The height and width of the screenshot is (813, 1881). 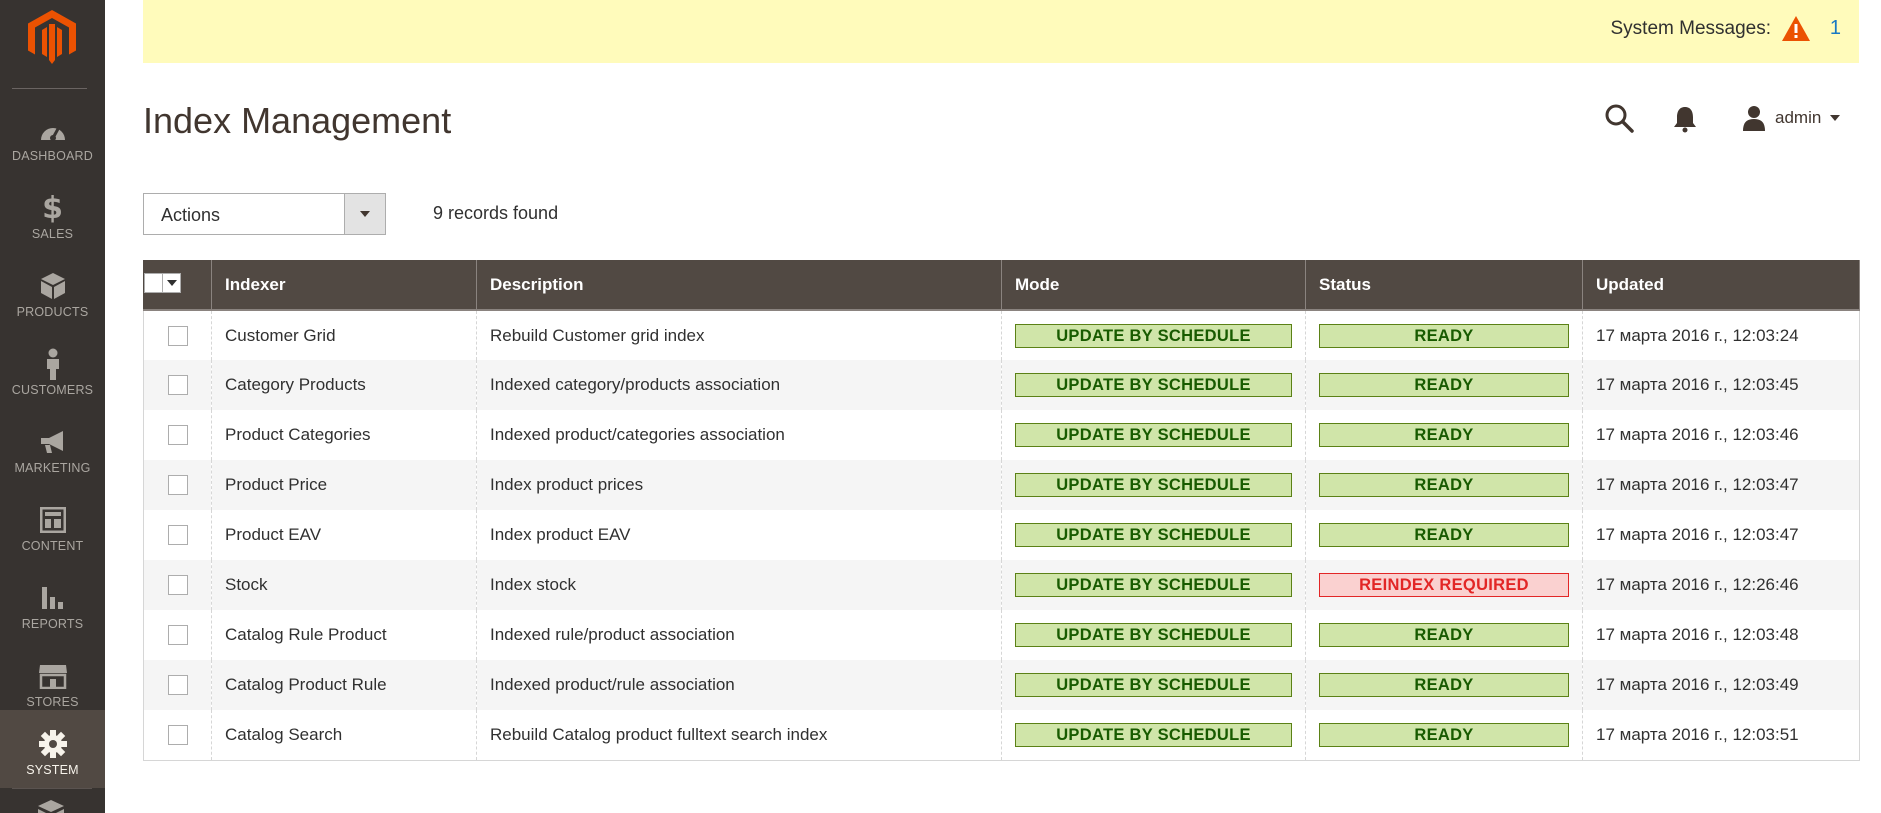 What do you see at coordinates (344, 585) in the screenshot?
I see `cell-indexer: Stock` at bounding box center [344, 585].